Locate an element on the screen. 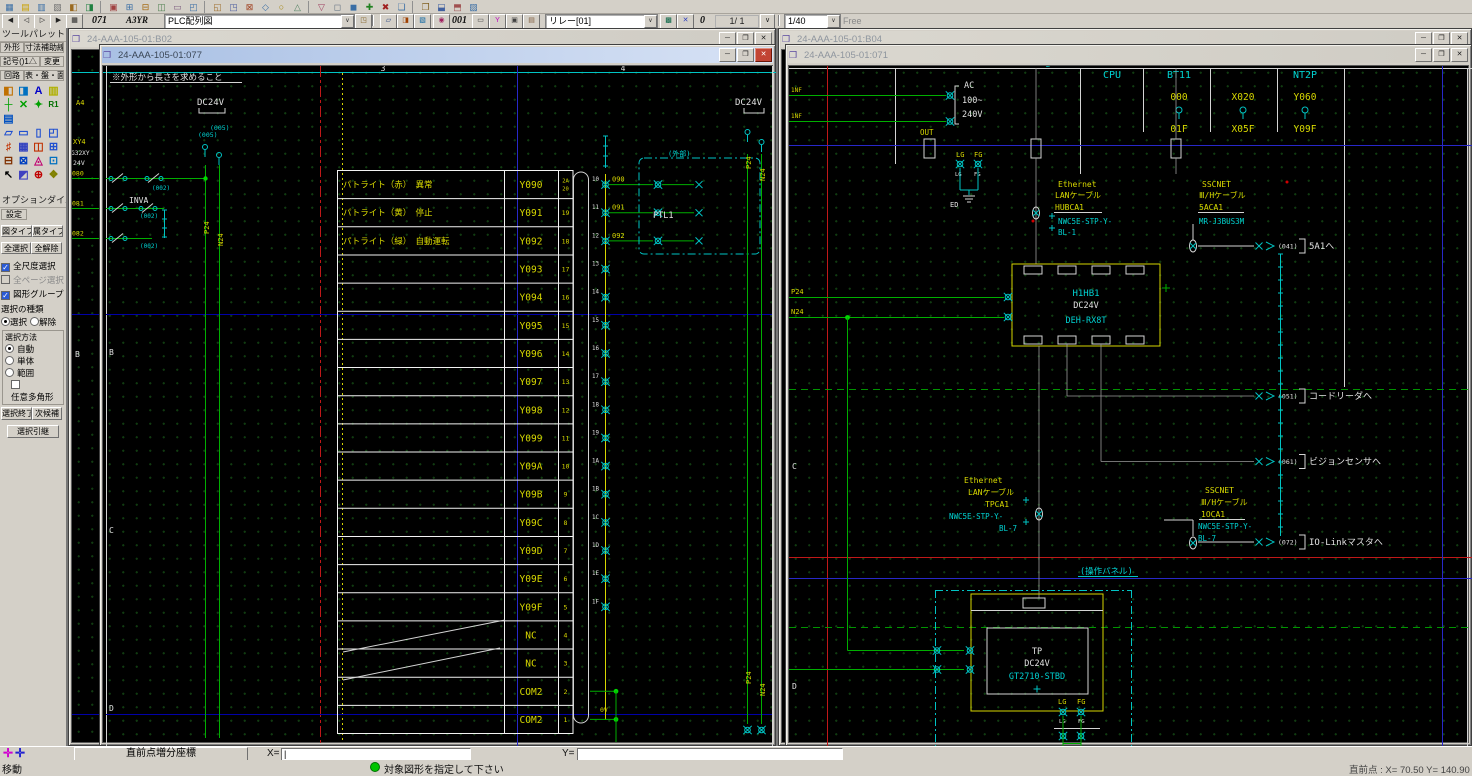  checkbox-all-pages is located at coordinates (5, 279).